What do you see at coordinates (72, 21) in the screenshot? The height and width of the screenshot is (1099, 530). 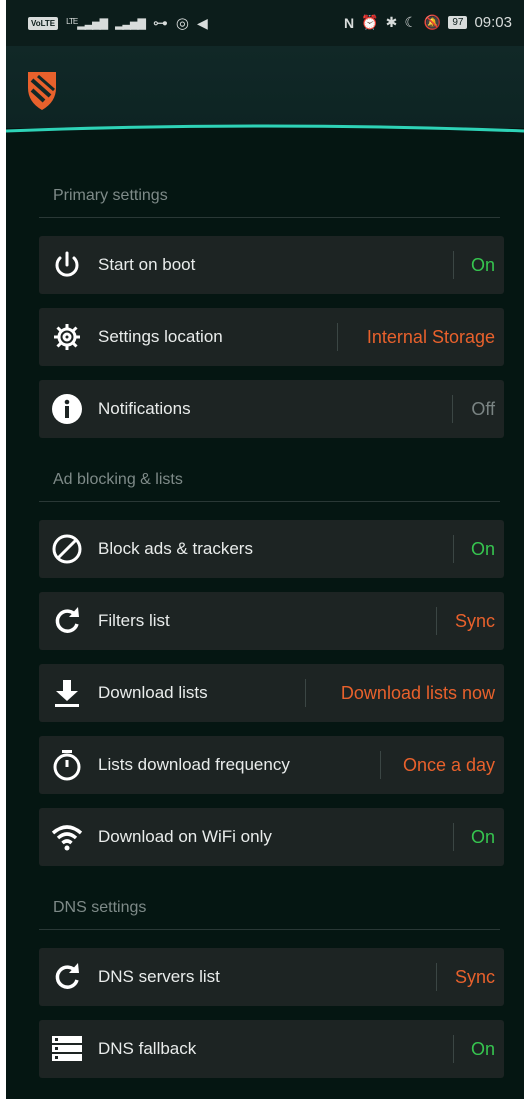 I see `lte-label: LTE` at bounding box center [72, 21].